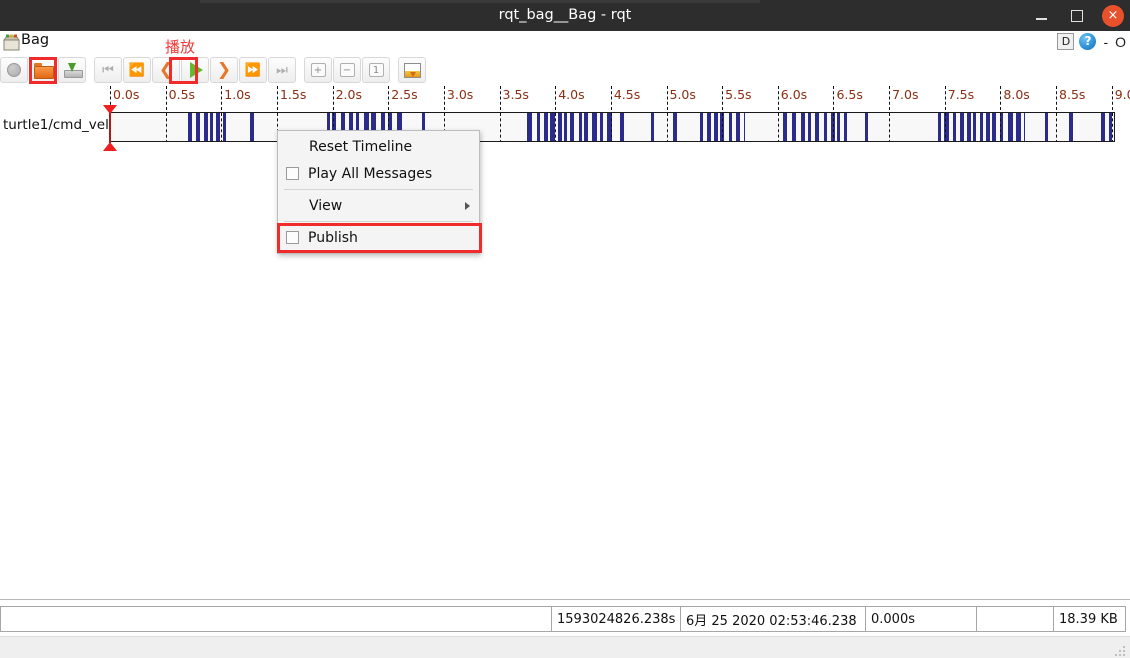  I want to click on filesize-field: 18.39 KB, so click(1089, 619).